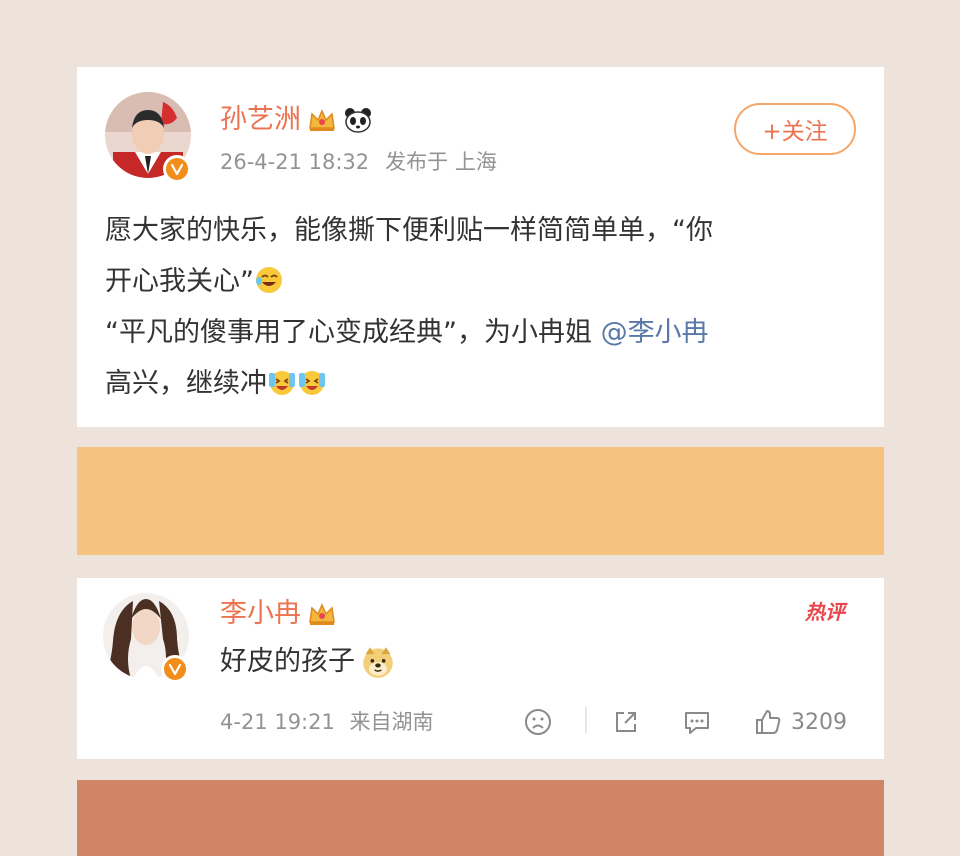 The width and height of the screenshot is (960, 856). I want to click on comment-text-content: 好皮的孩子, so click(287, 661).